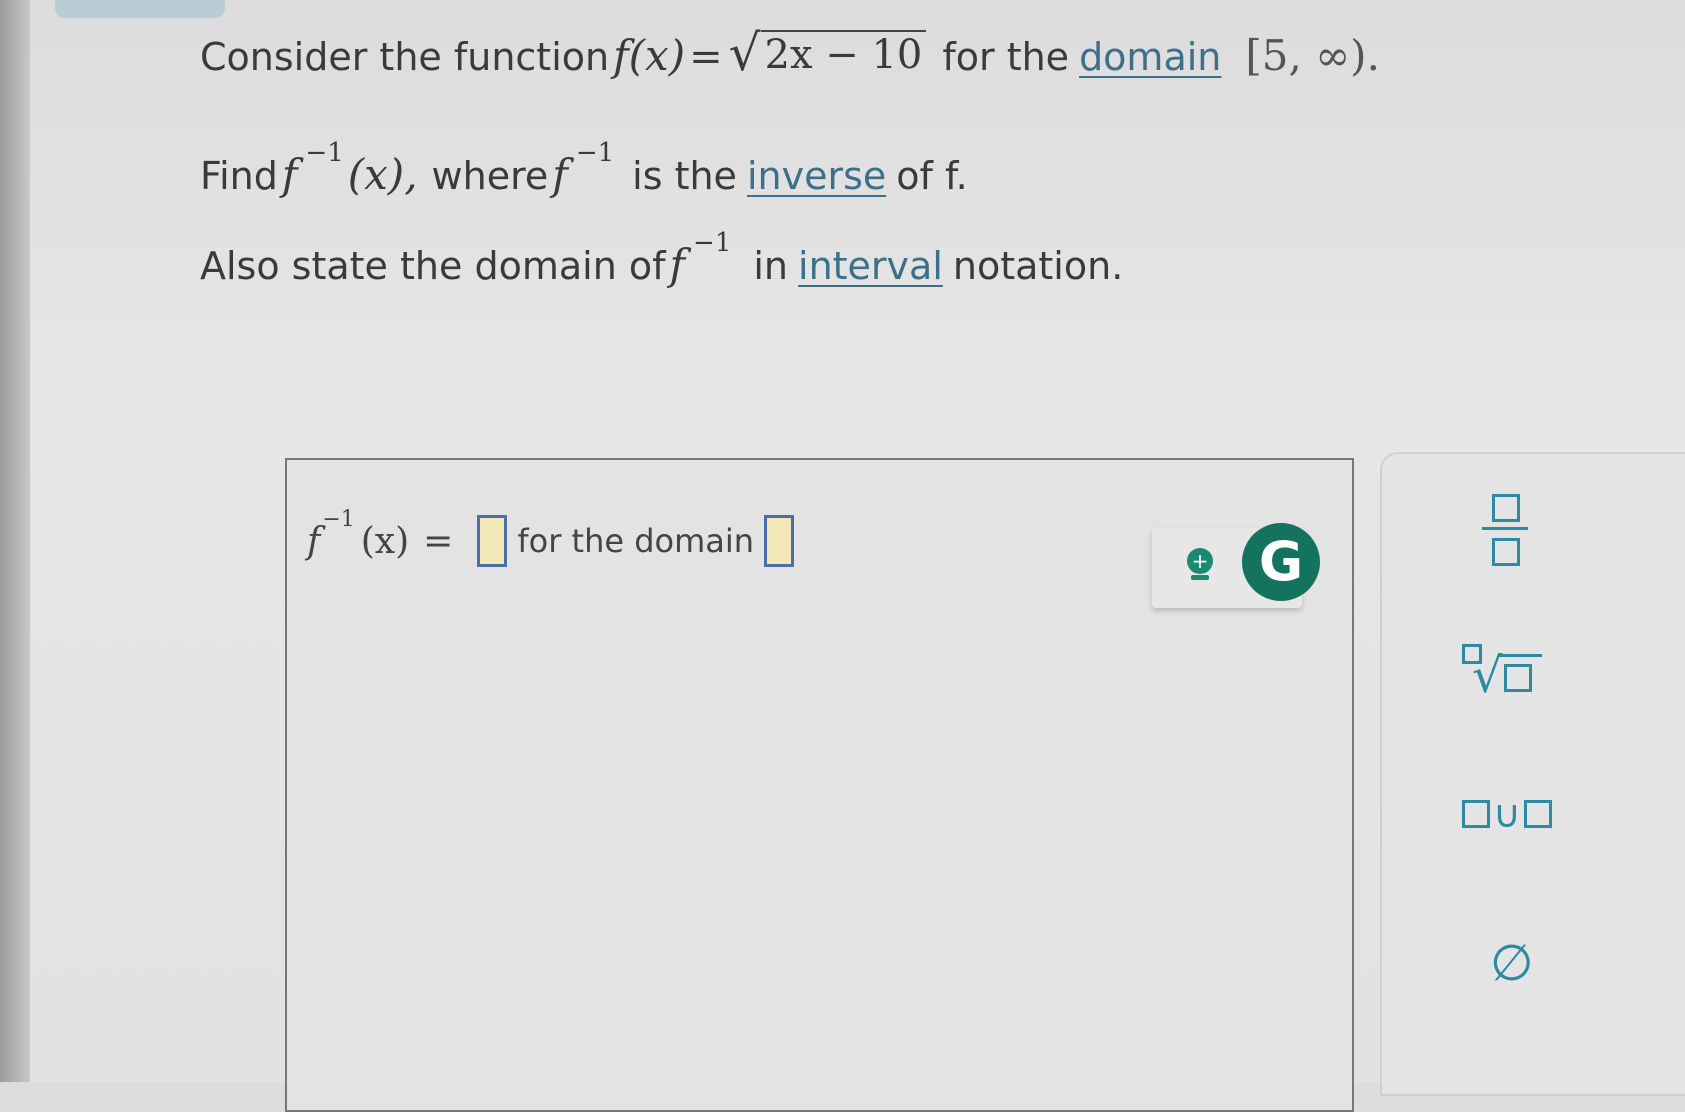 This screenshot has height=1112, width=1685. What do you see at coordinates (1236, 565) in the screenshot?
I see `answer-tools: + G` at bounding box center [1236, 565].